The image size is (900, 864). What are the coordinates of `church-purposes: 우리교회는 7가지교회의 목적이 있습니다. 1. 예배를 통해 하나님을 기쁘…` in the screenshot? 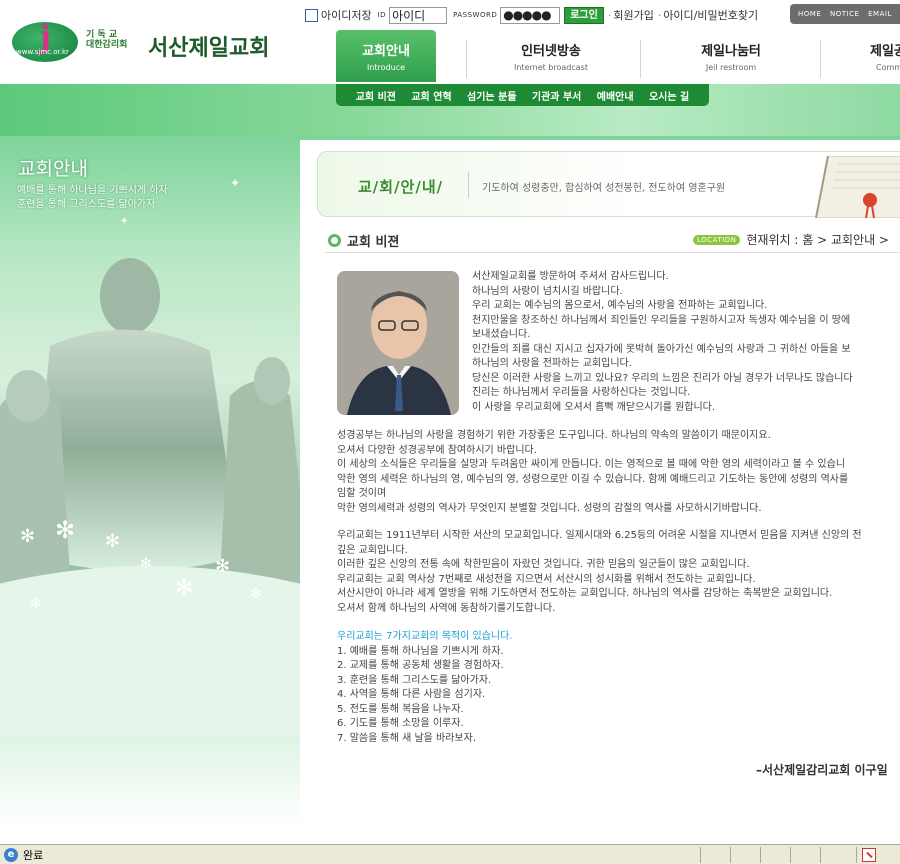 It's located at (424, 688).